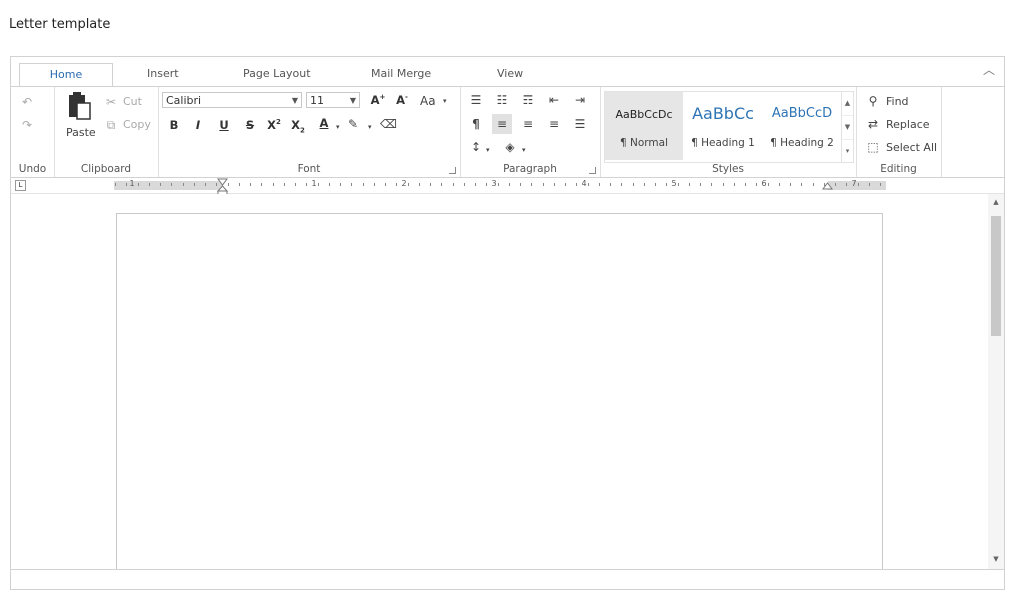 This screenshot has width=1024, height=606. What do you see at coordinates (20, 185) in the screenshot?
I see `tab-stop-selector: L` at bounding box center [20, 185].